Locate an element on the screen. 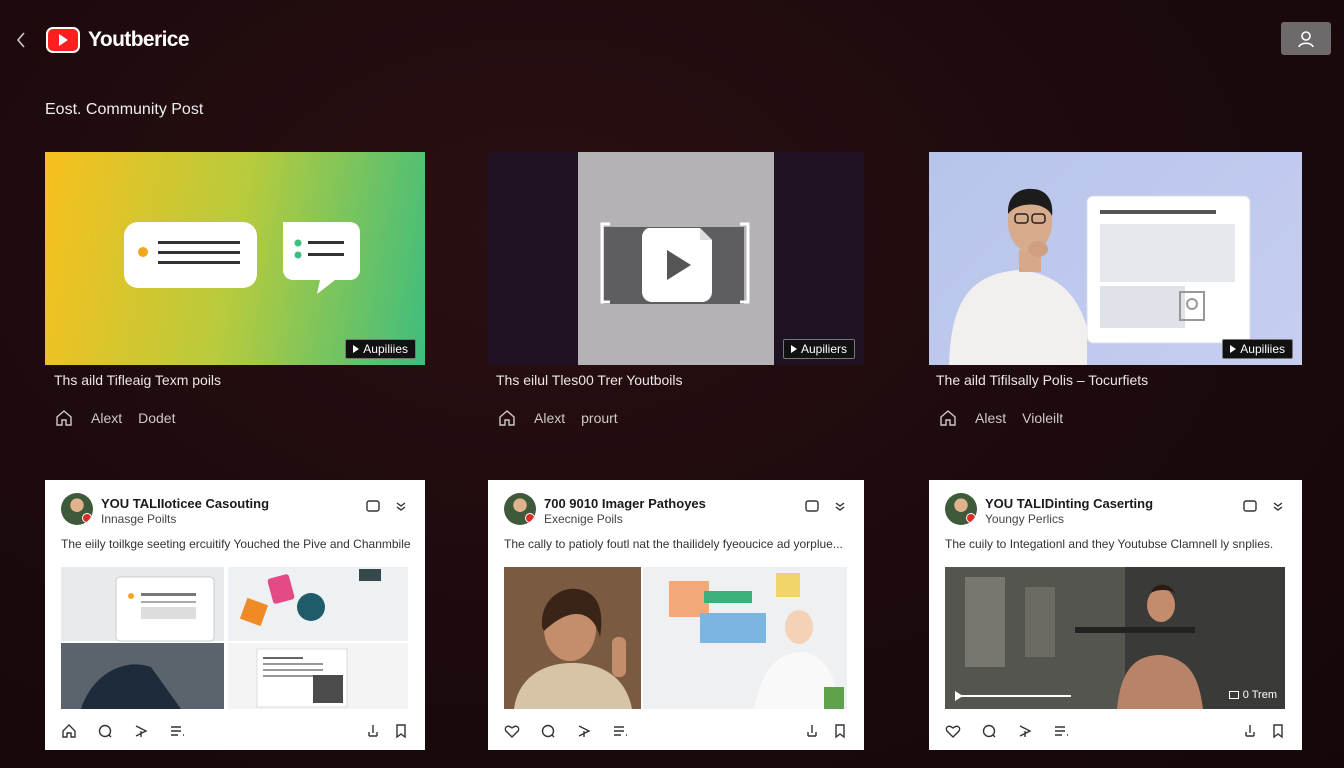 The width and height of the screenshot is (1344, 768). collage-image is located at coordinates (234, 638).